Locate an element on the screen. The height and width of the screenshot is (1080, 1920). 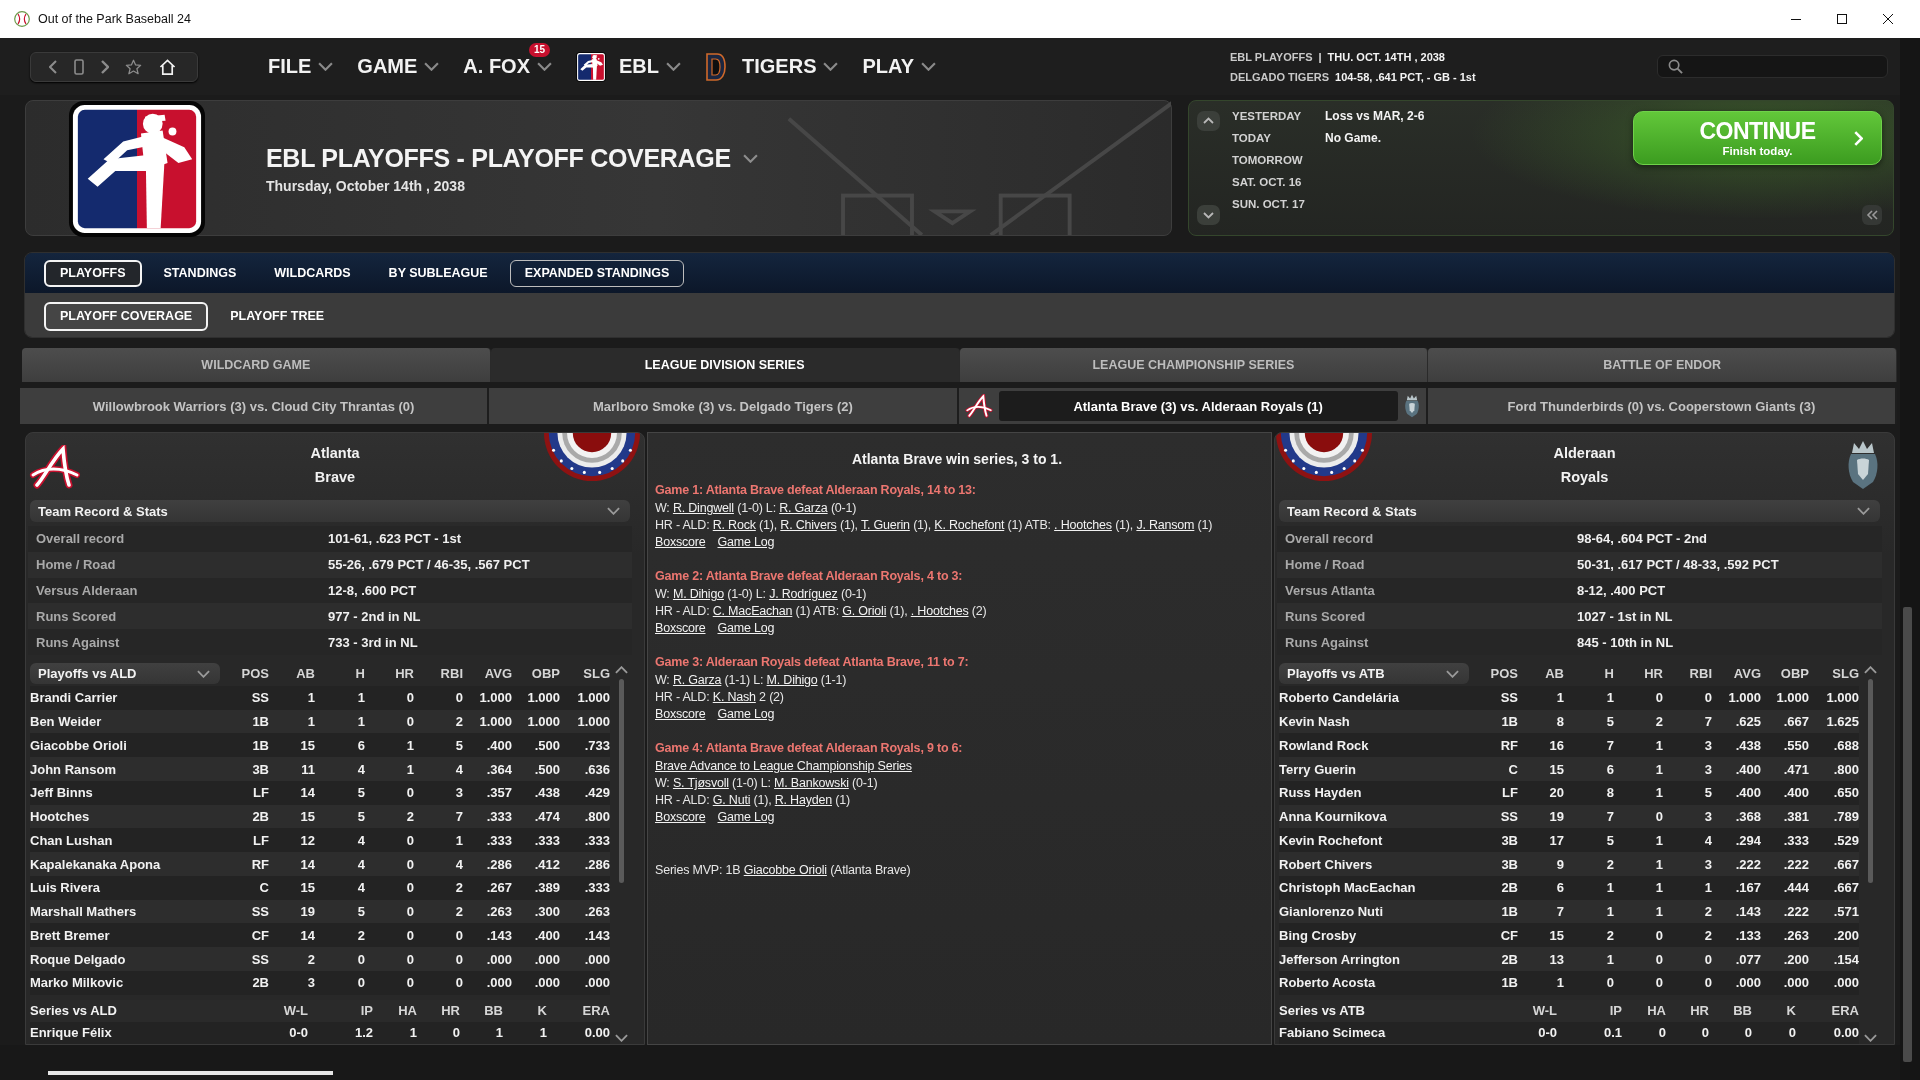
menu-button: FILE is located at coordinates (301, 66).